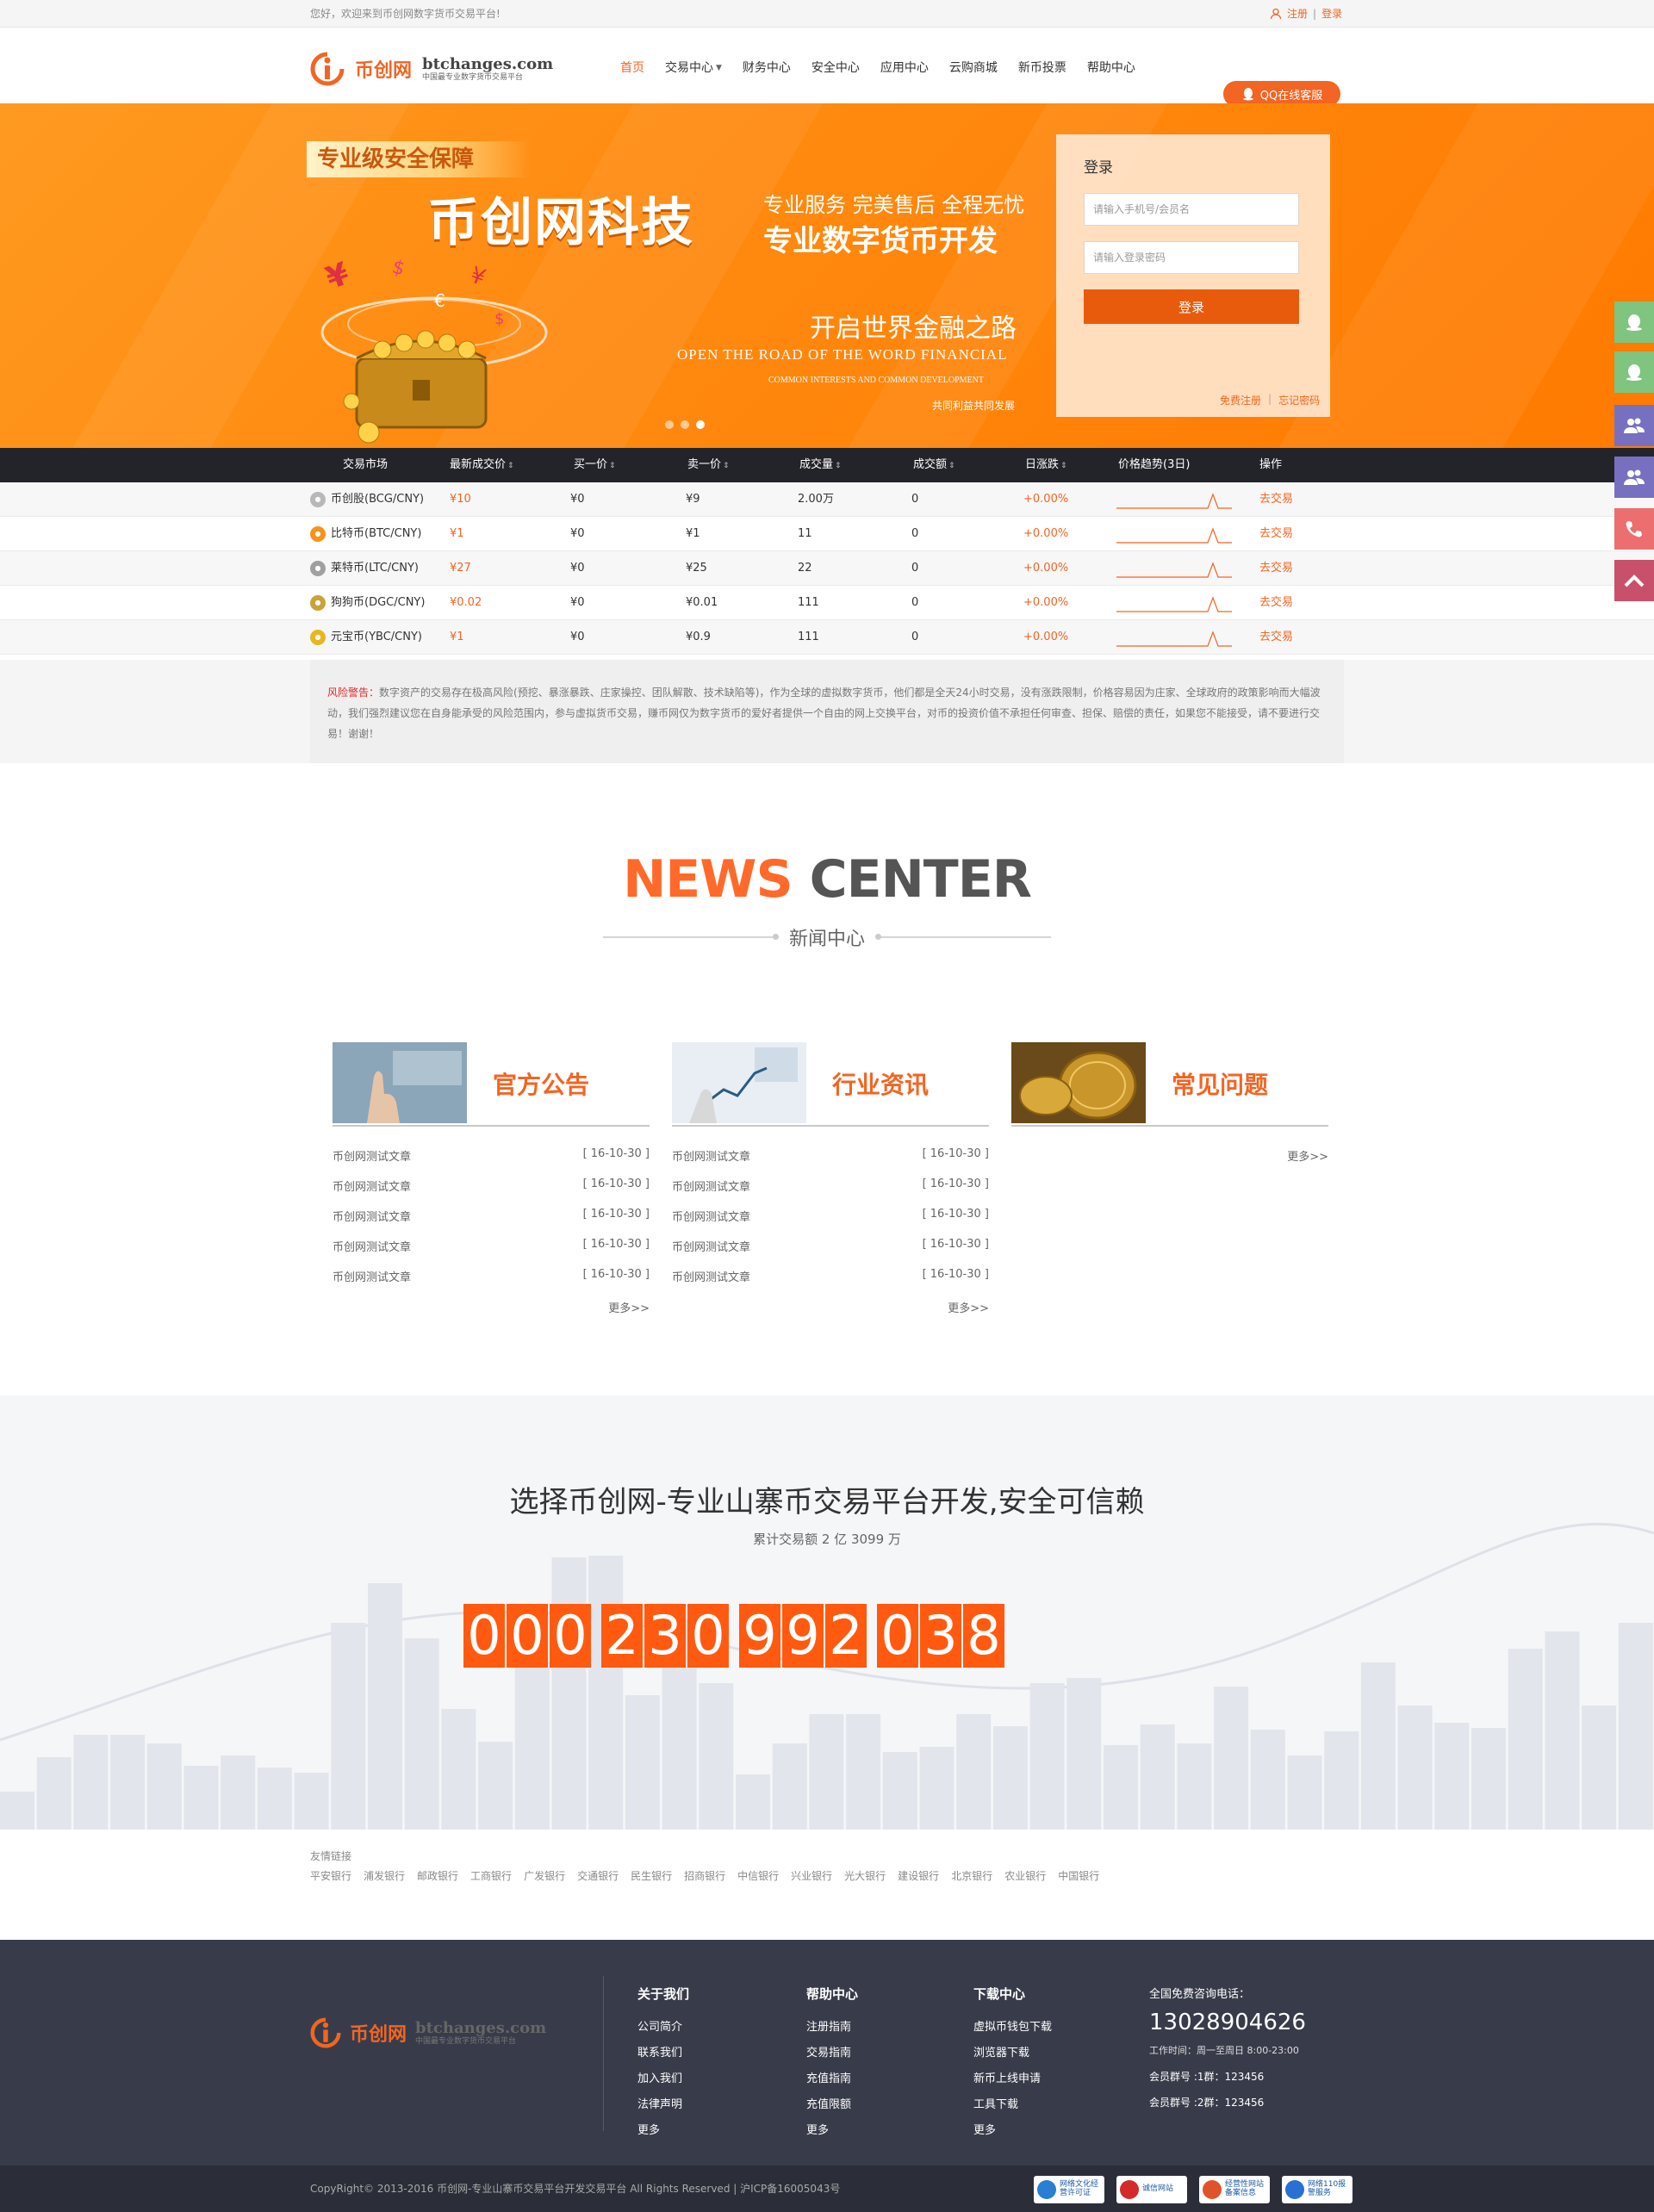 The height and width of the screenshot is (2212, 1654). Describe the element at coordinates (663, 2053) in the screenshot. I see `footer-link: 联系我们` at that location.